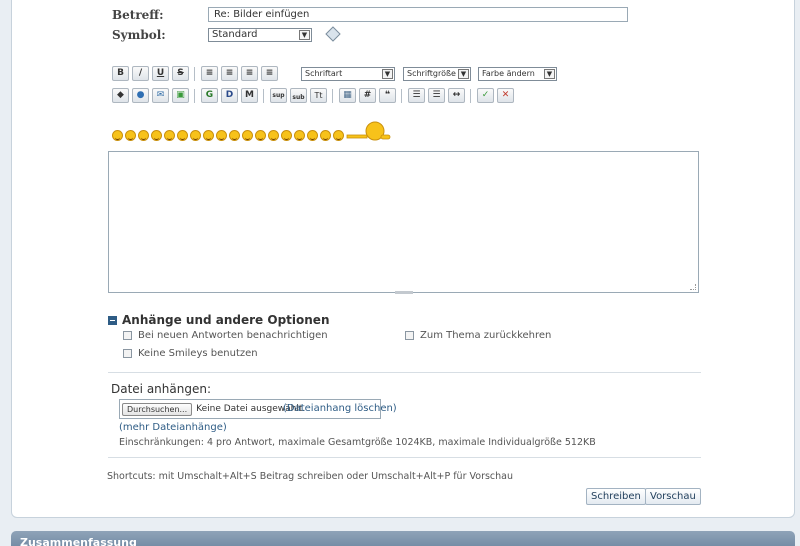 This screenshot has height=546, width=800. Describe the element at coordinates (249, 73) in the screenshot. I see `align-right-button: ≡` at that location.